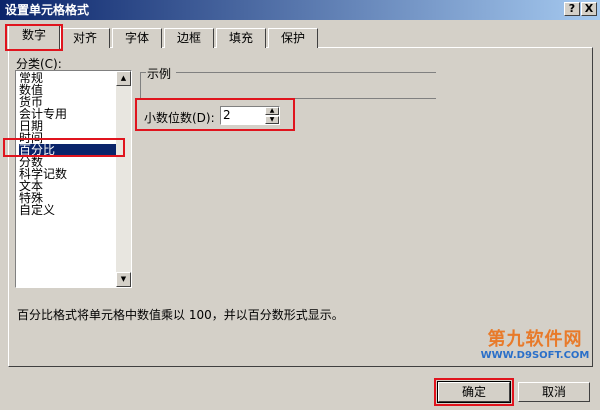  Describe the element at coordinates (159, 74) in the screenshot. I see `sample-label: 示例` at that location.